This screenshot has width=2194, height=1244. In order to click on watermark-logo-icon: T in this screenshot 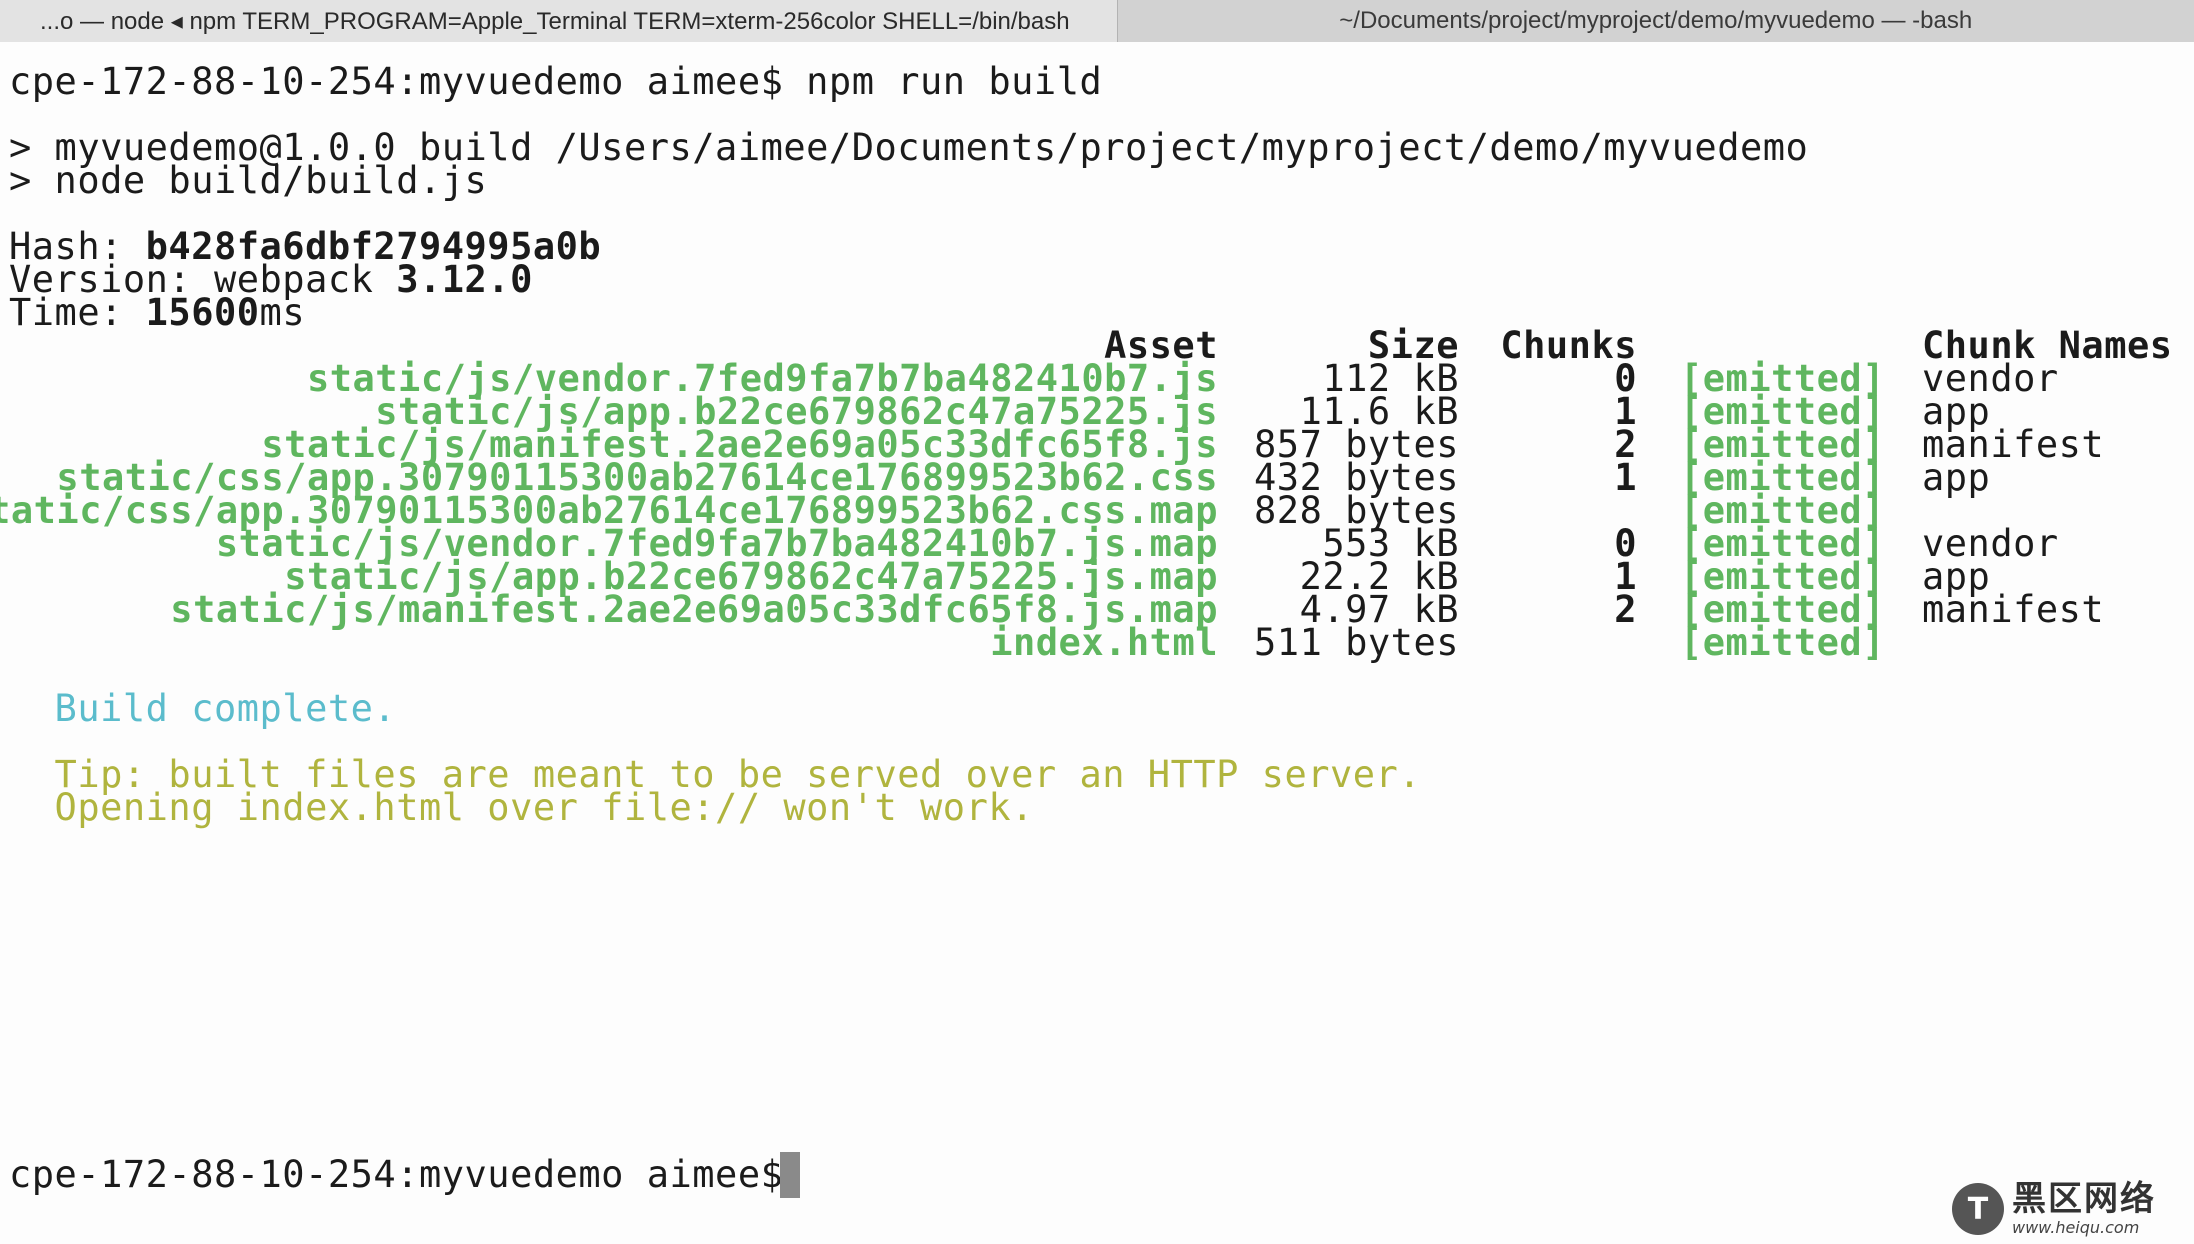, I will do `click(1978, 1209)`.